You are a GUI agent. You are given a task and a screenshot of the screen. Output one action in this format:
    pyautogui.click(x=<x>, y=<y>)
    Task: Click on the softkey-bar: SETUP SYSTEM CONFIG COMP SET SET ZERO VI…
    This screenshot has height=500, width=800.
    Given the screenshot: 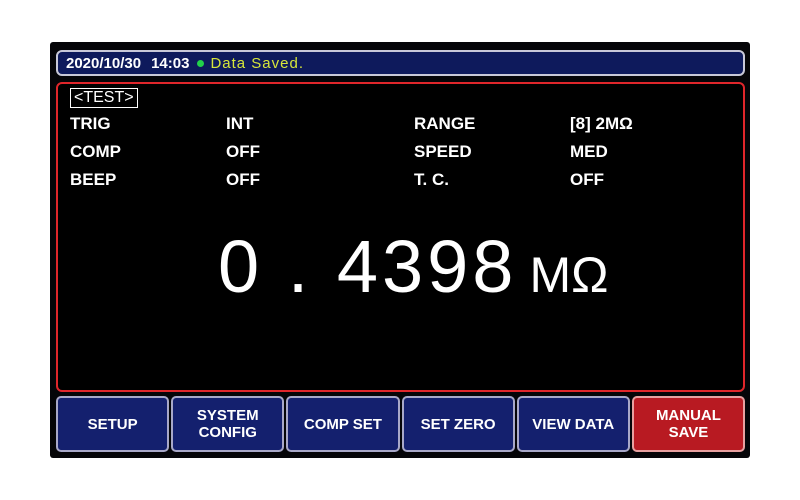 What is the action you would take?
    pyautogui.click(x=401, y=424)
    